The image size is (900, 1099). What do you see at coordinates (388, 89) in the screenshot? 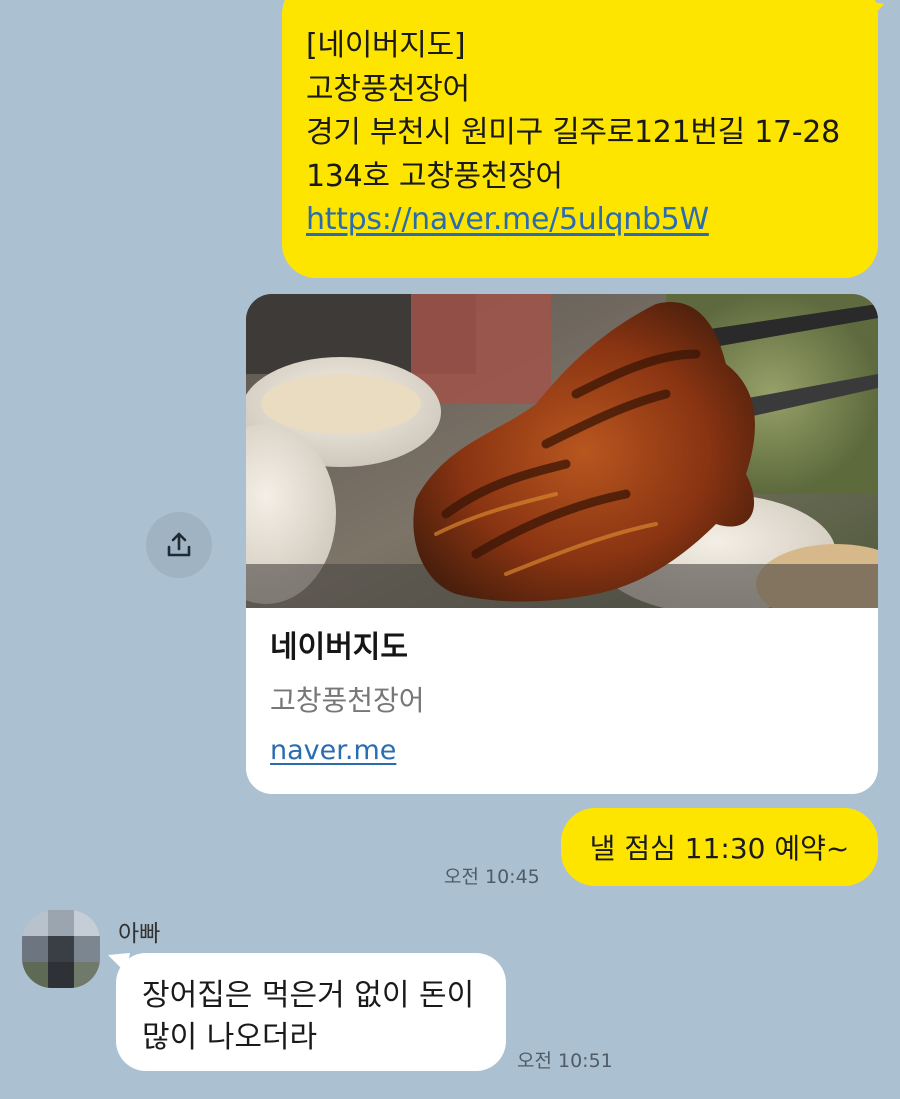
I see `message-line: 고창풍천장어` at bounding box center [388, 89].